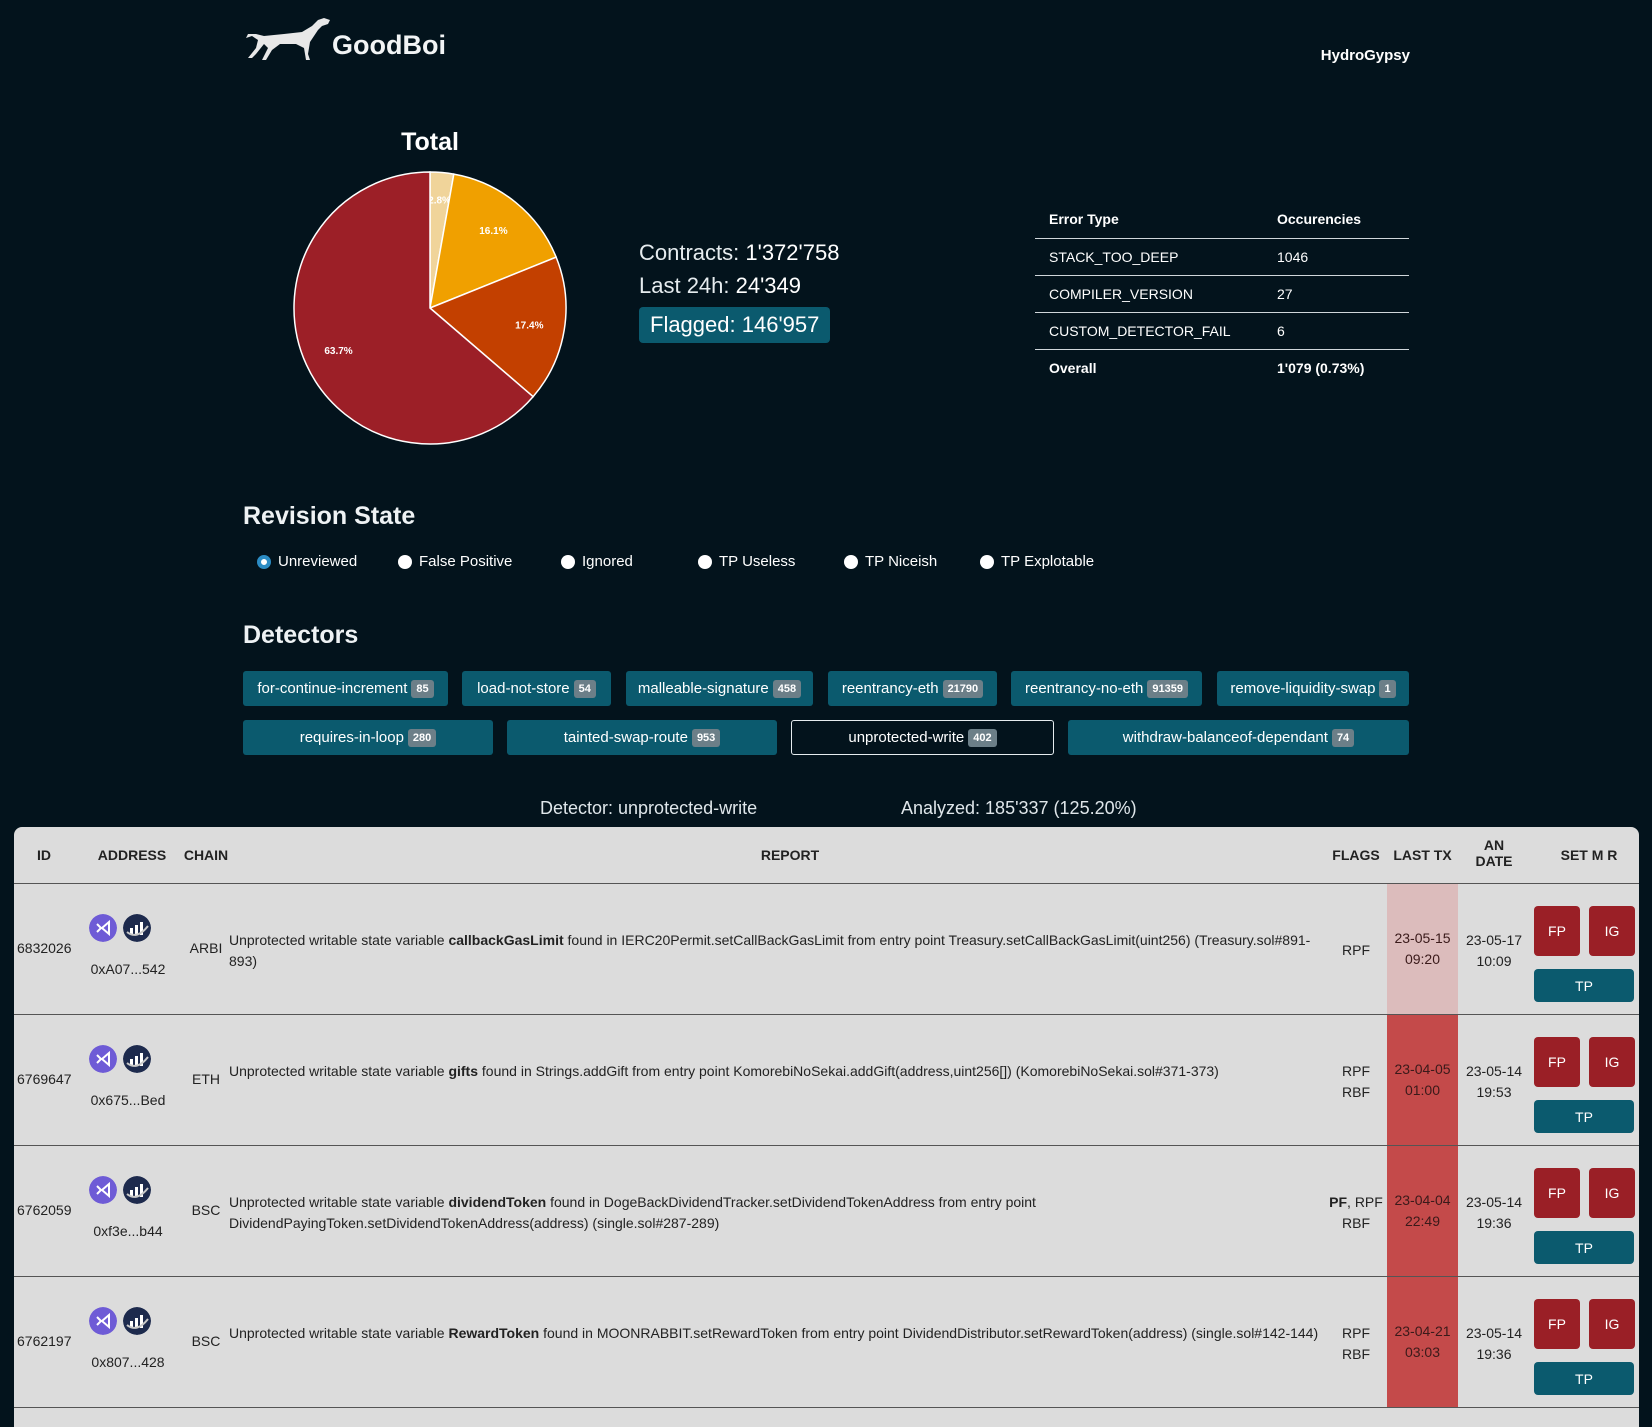  What do you see at coordinates (44, 948) in the screenshot?
I see `row-id: 6832026` at bounding box center [44, 948].